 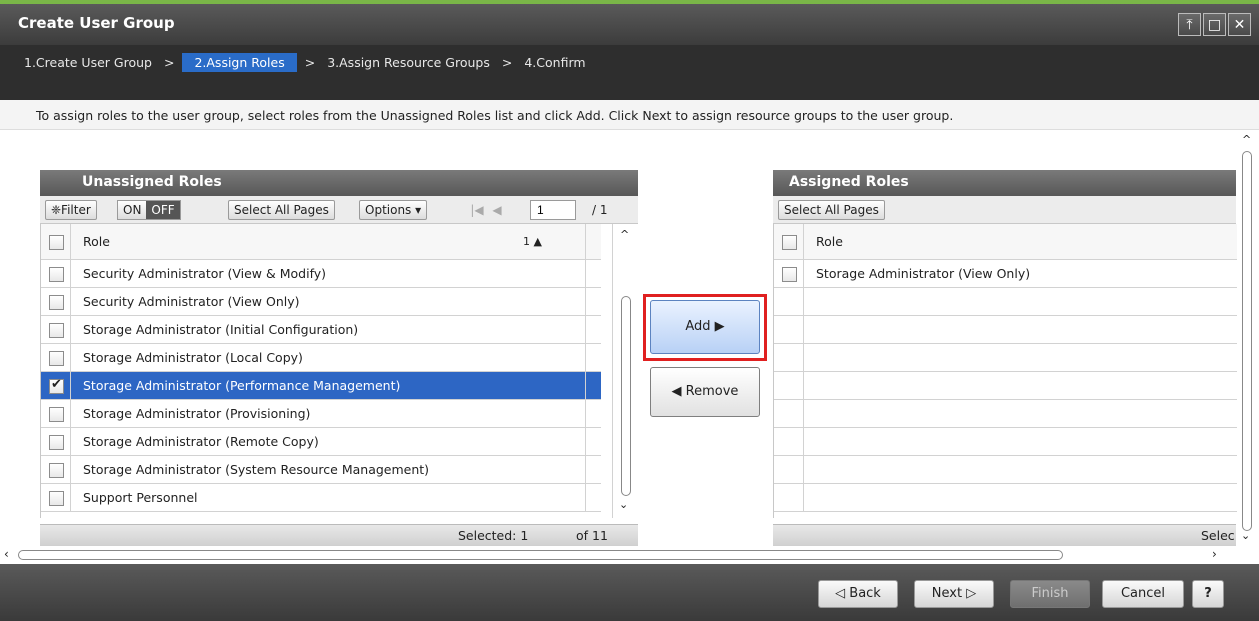 I want to click on filter-button: ❈Filter, so click(x=71, y=210).